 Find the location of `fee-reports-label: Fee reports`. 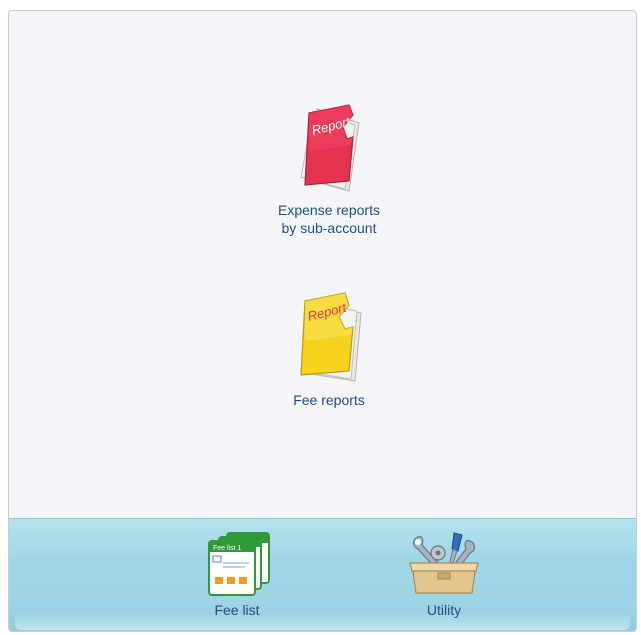

fee-reports-label: Fee reports is located at coordinates (329, 400).